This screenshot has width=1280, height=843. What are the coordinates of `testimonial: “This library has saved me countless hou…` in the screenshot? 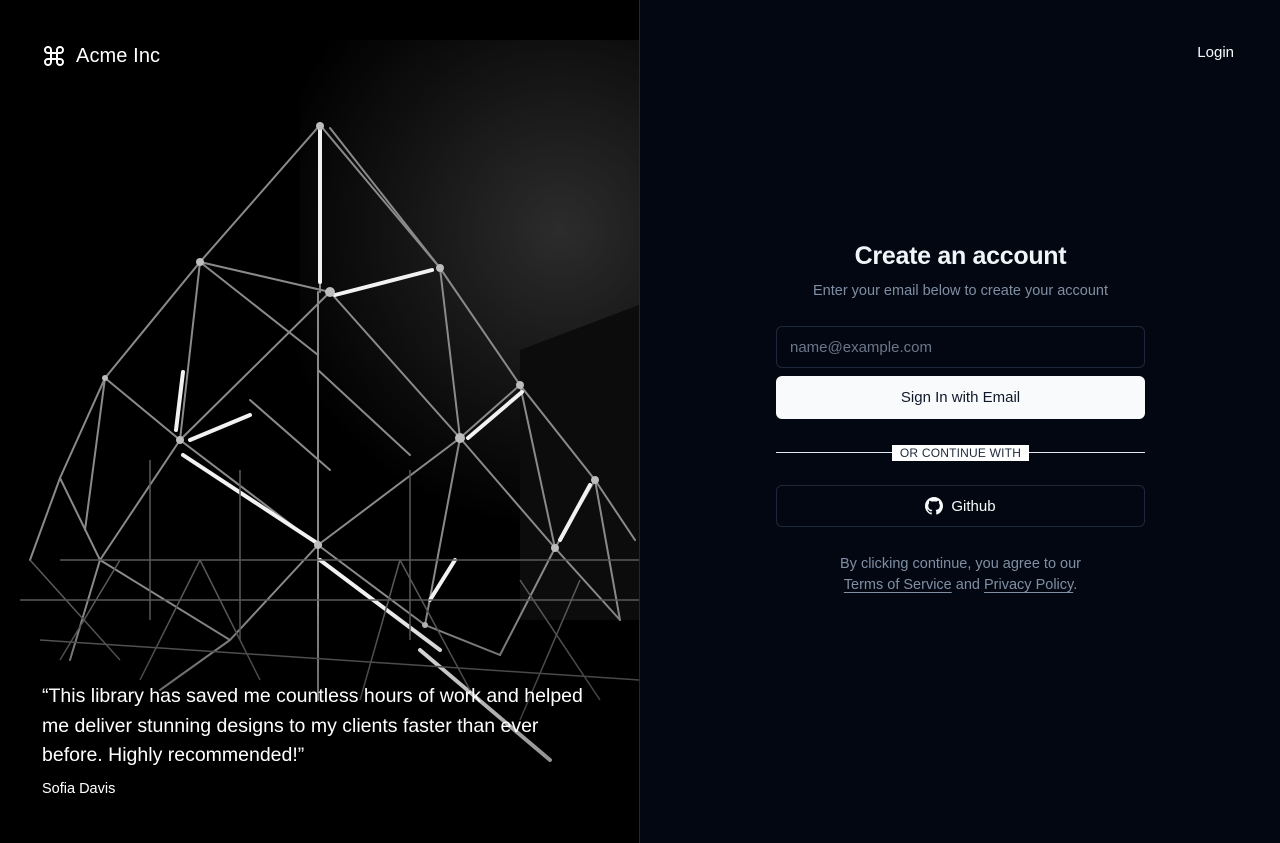 It's located at (322, 739).